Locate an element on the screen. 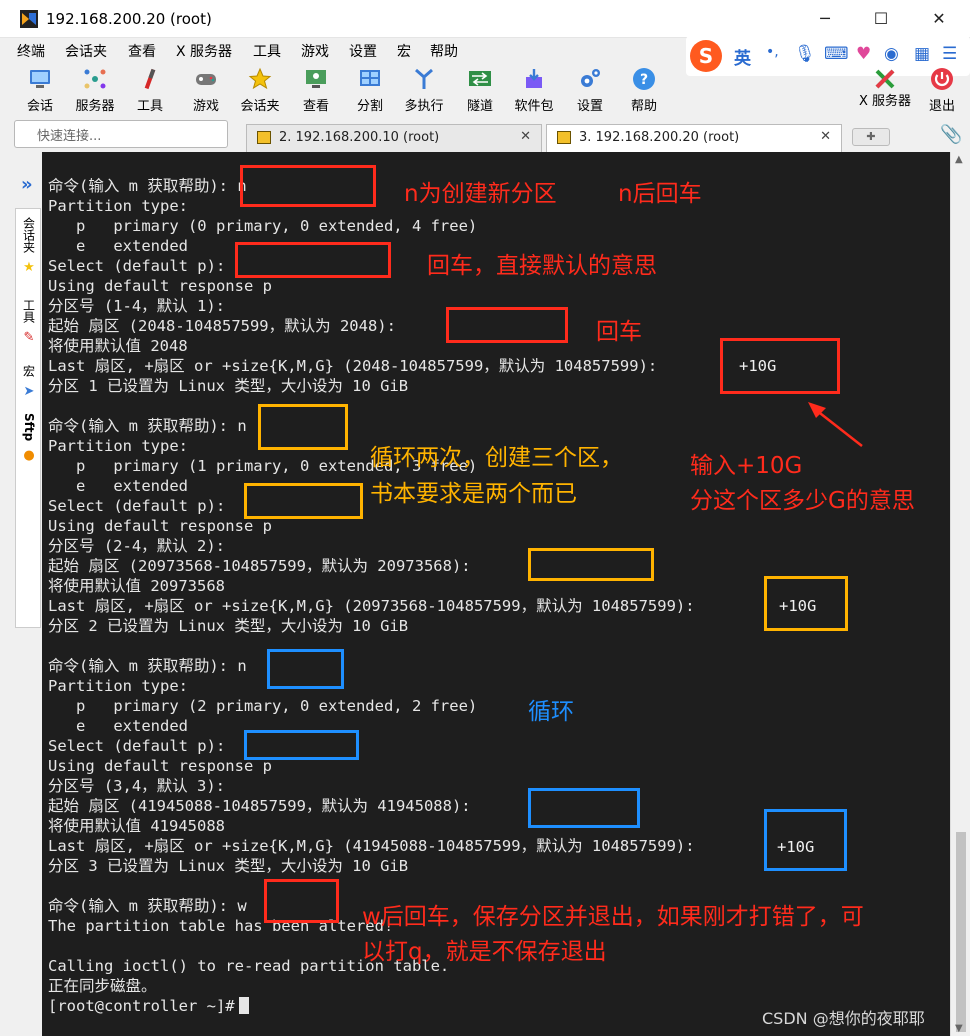 Image resolution: width=970 pixels, height=1036 pixels. highlight-box-size-3: +10G is located at coordinates (805, 840).